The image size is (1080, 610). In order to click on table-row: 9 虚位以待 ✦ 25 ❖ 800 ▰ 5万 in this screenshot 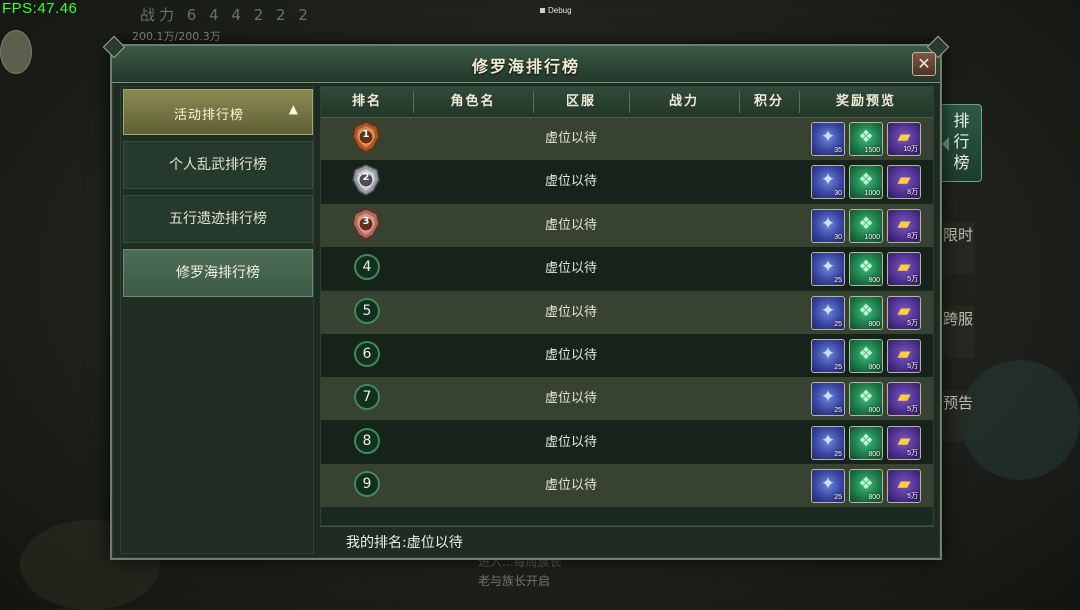, I will do `click(627, 486)`.